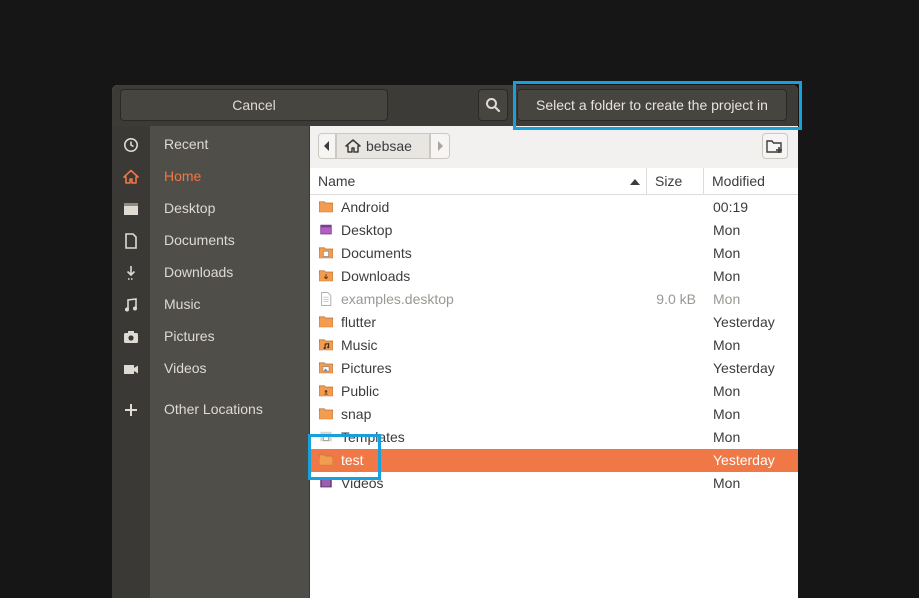 Image resolution: width=919 pixels, height=598 pixels. What do you see at coordinates (326, 299) in the screenshot?
I see `text-file-icon` at bounding box center [326, 299].